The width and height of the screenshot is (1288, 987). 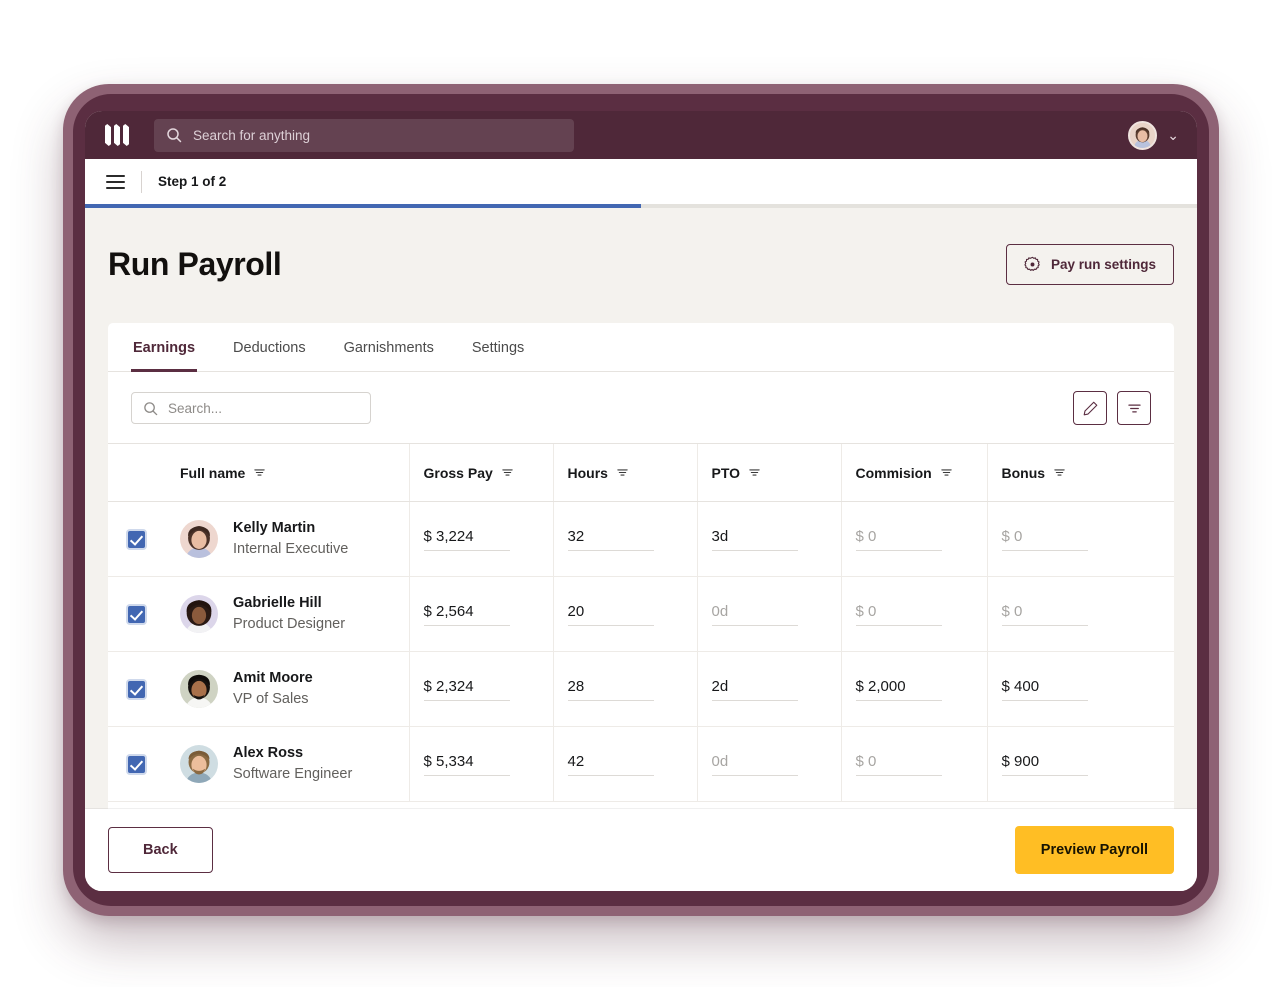 What do you see at coordinates (1080, 472) in the screenshot?
I see `column-header-bonus: Bonus` at bounding box center [1080, 472].